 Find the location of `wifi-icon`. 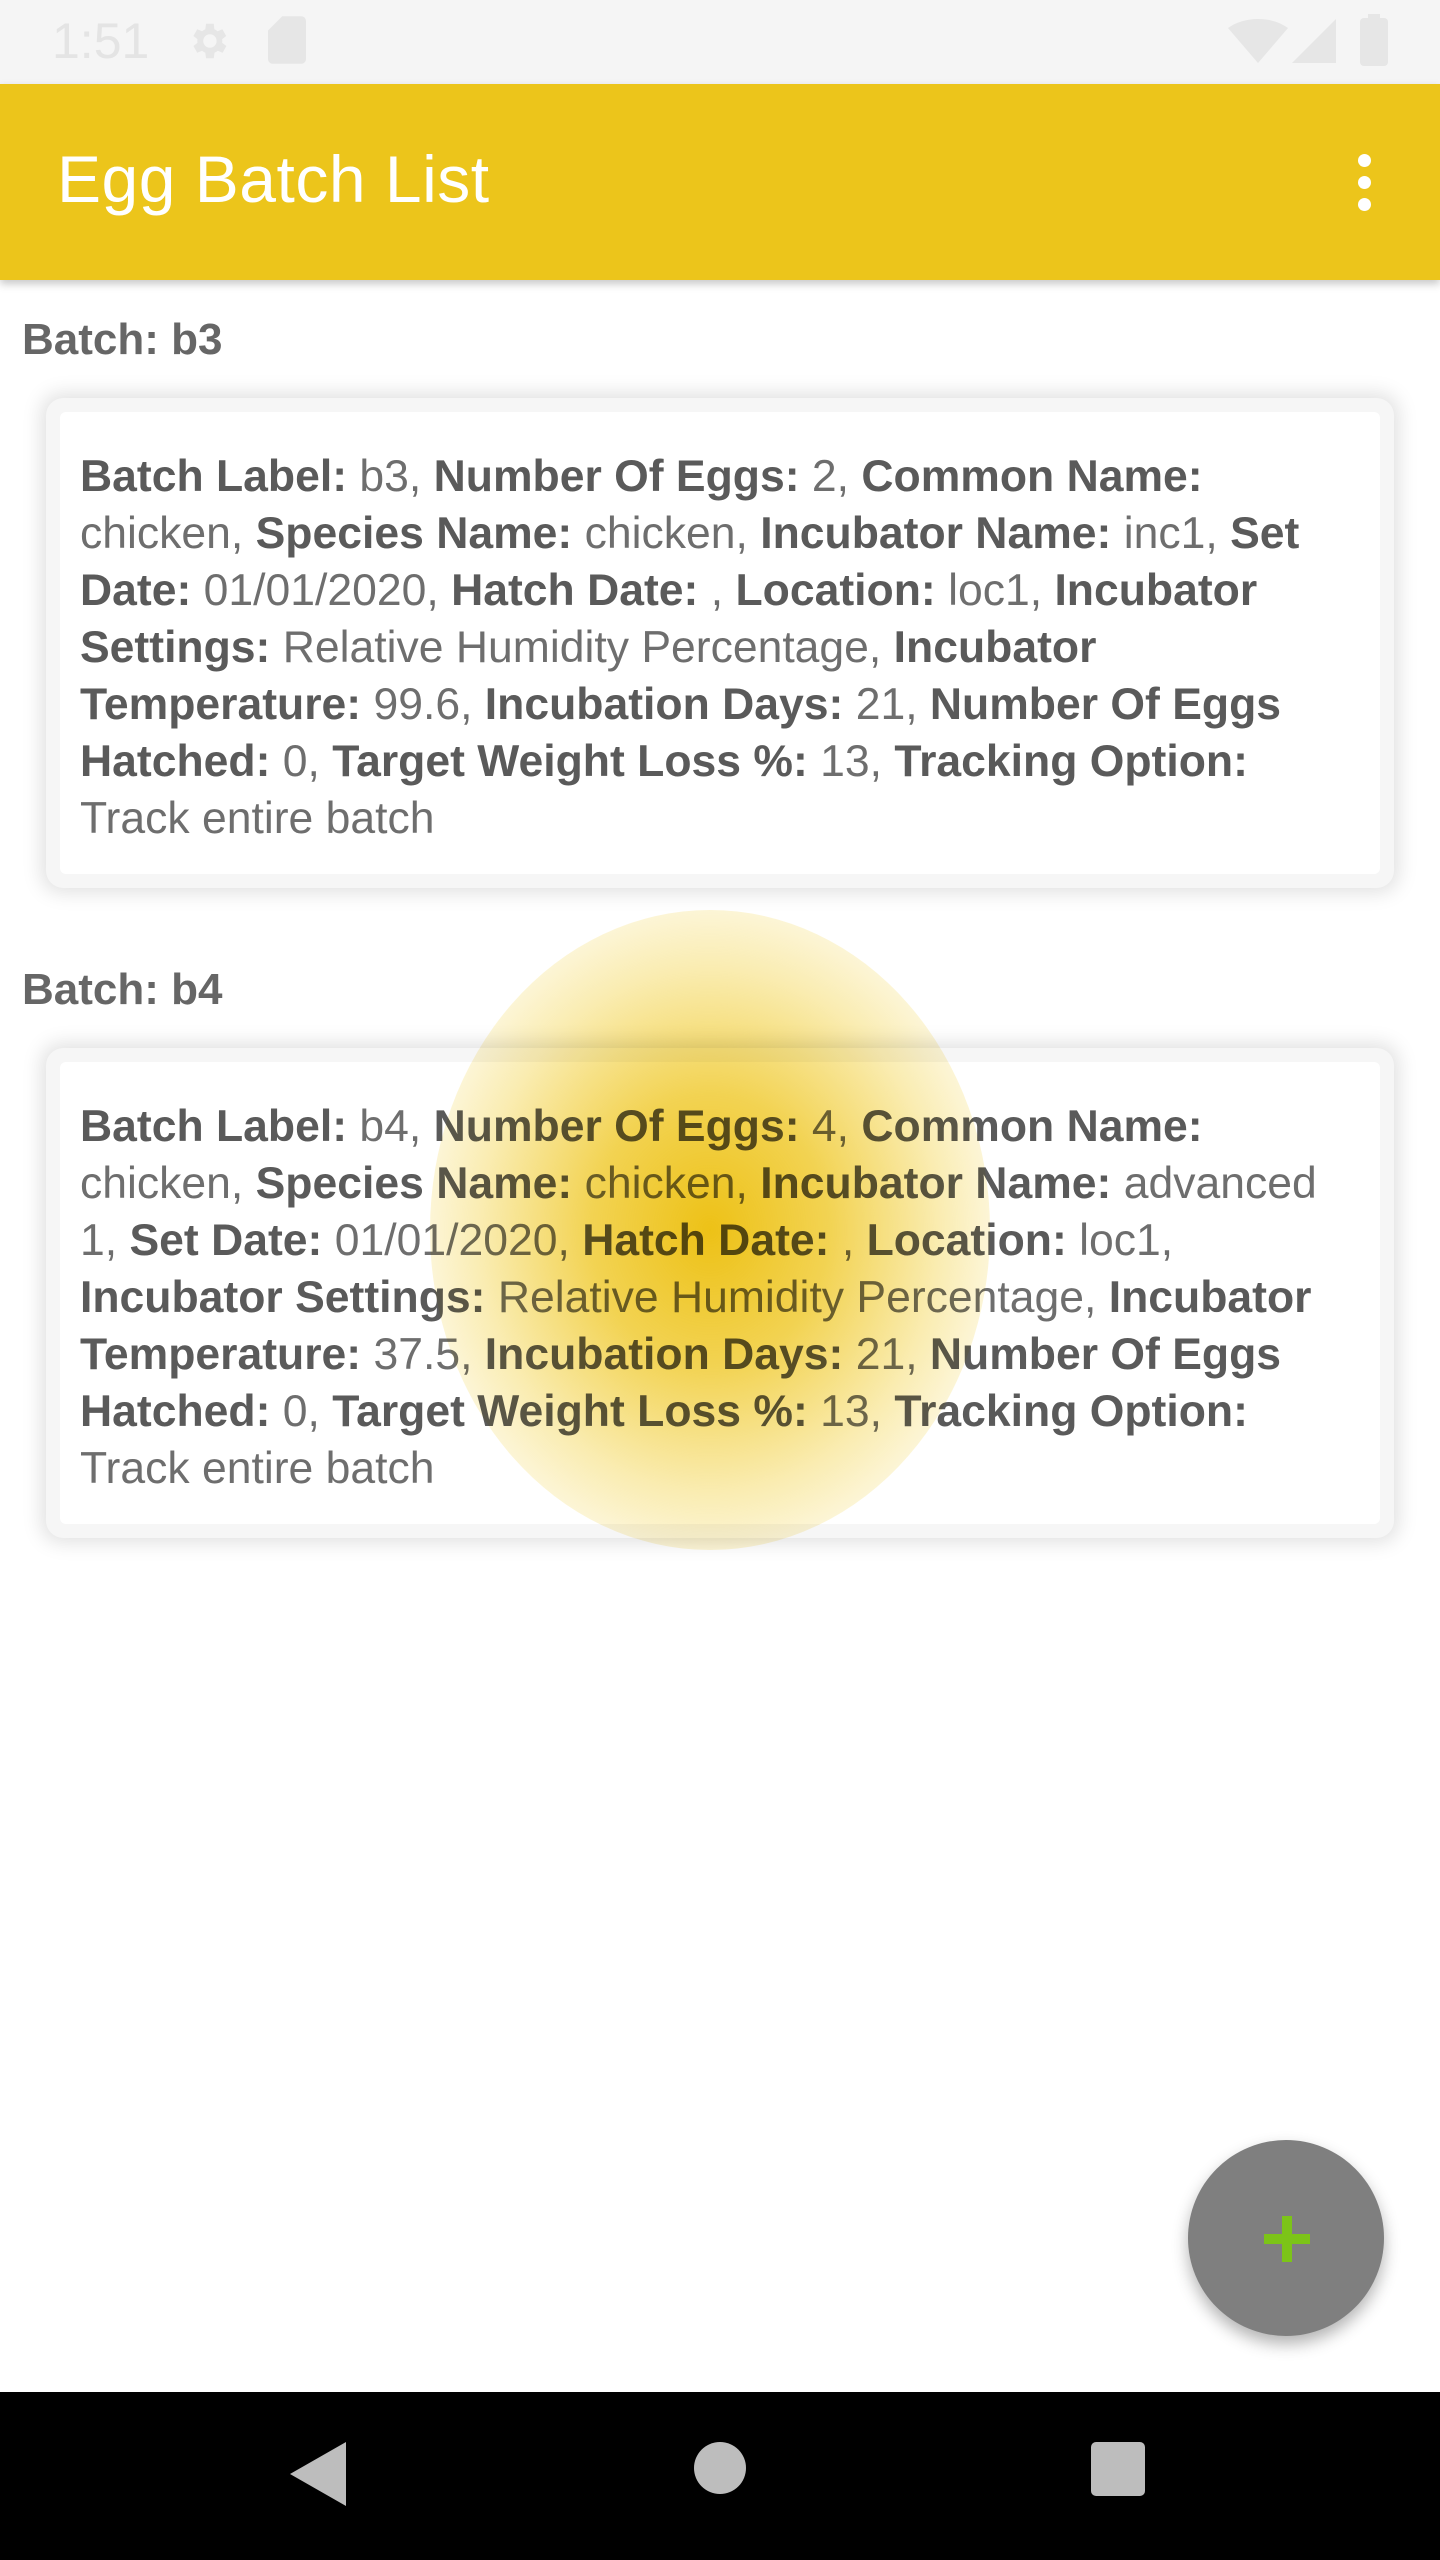

wifi-icon is located at coordinates (1258, 40).